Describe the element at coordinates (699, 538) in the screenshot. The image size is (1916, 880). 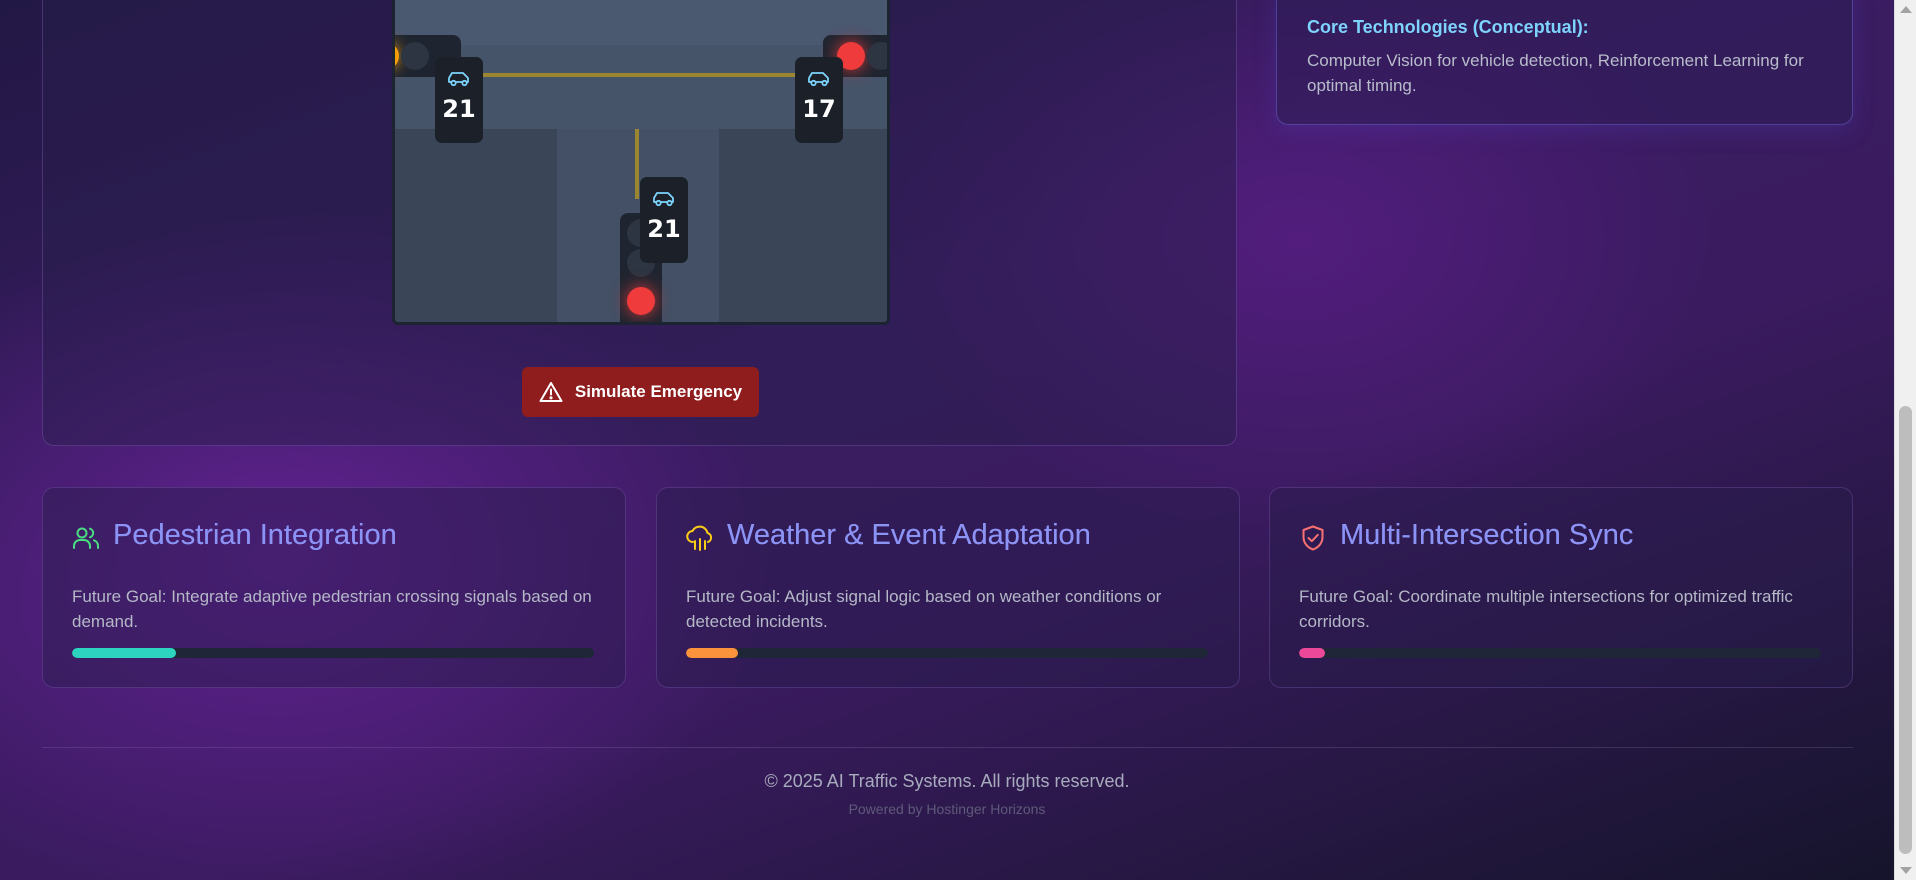
I see `cloud-rain-icon` at that location.